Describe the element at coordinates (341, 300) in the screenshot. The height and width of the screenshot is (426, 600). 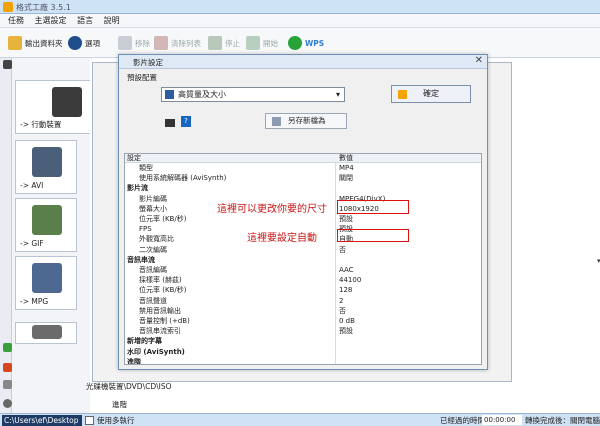
I see `setting-value: 2` at that location.